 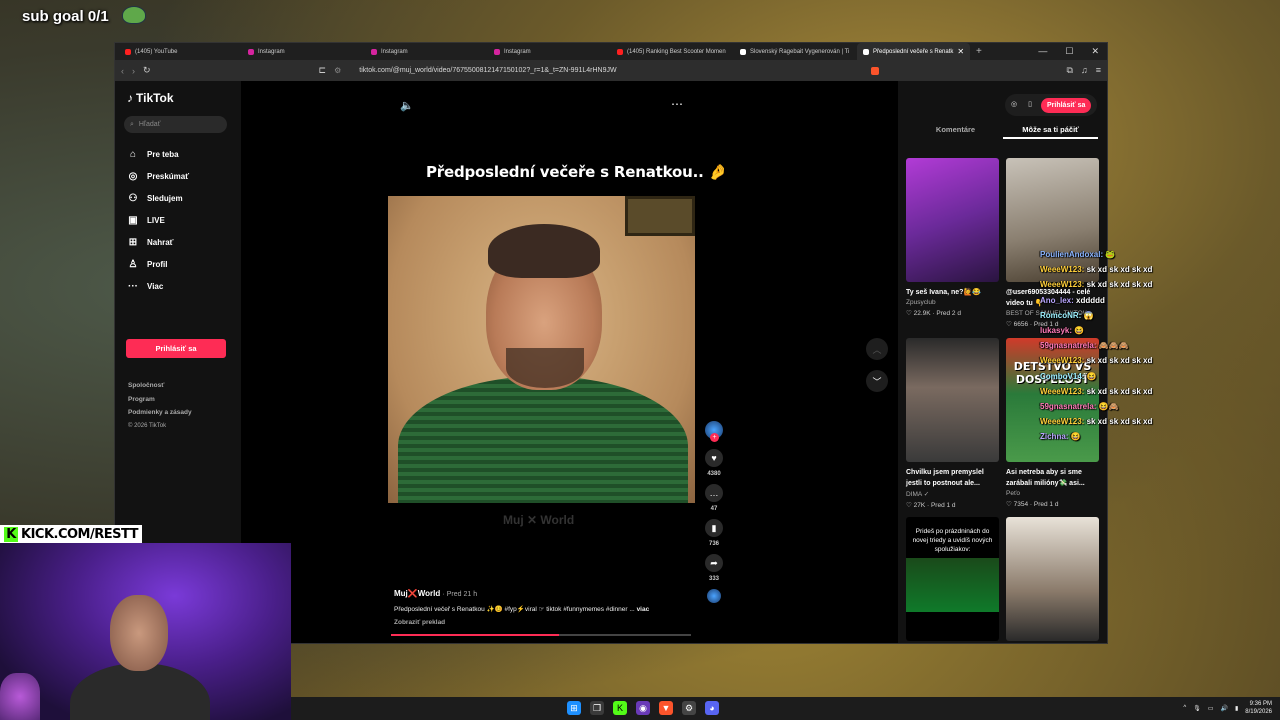 I want to click on chat-text: 😆, so click(x=1091, y=376).